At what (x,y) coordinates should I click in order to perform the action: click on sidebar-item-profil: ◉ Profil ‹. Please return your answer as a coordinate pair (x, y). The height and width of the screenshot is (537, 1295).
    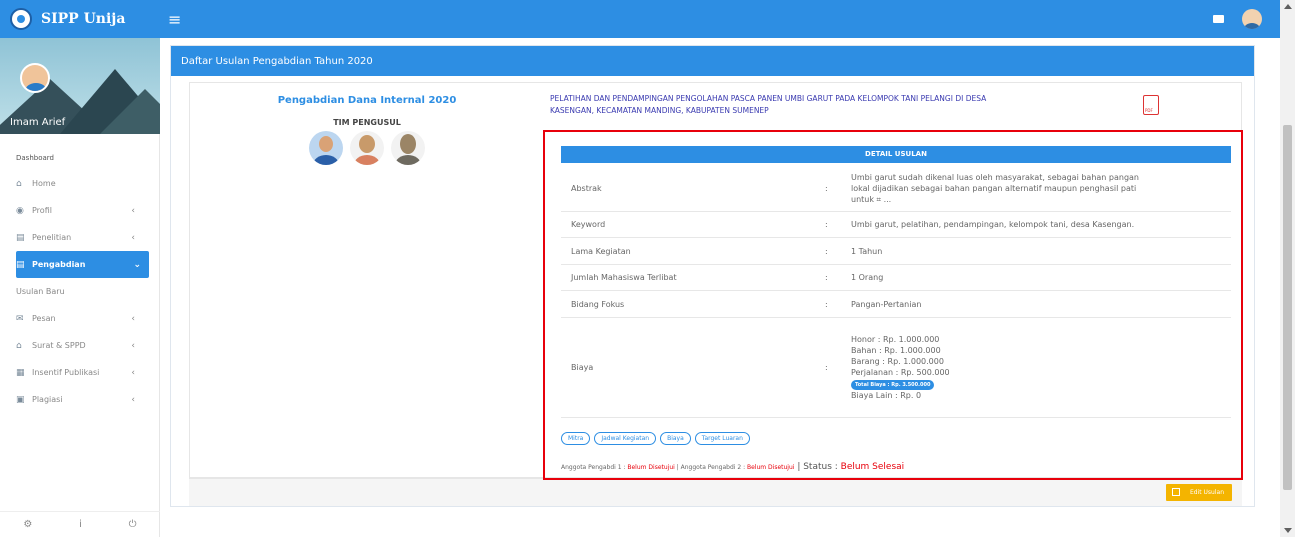
    Looking at the image, I should click on (79, 210).